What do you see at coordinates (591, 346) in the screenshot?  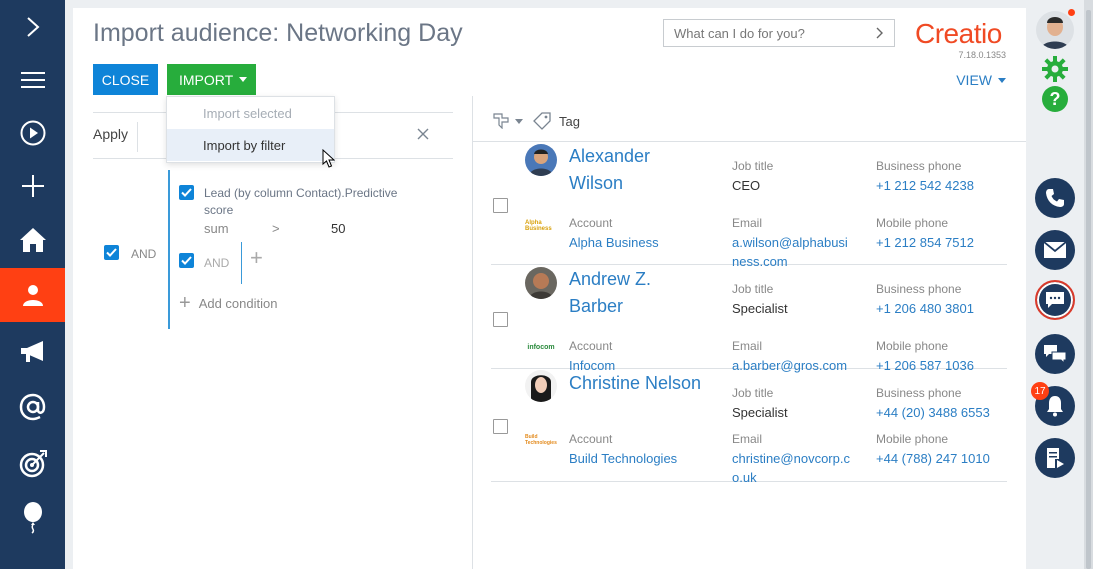 I see `account-label: Account` at bounding box center [591, 346].